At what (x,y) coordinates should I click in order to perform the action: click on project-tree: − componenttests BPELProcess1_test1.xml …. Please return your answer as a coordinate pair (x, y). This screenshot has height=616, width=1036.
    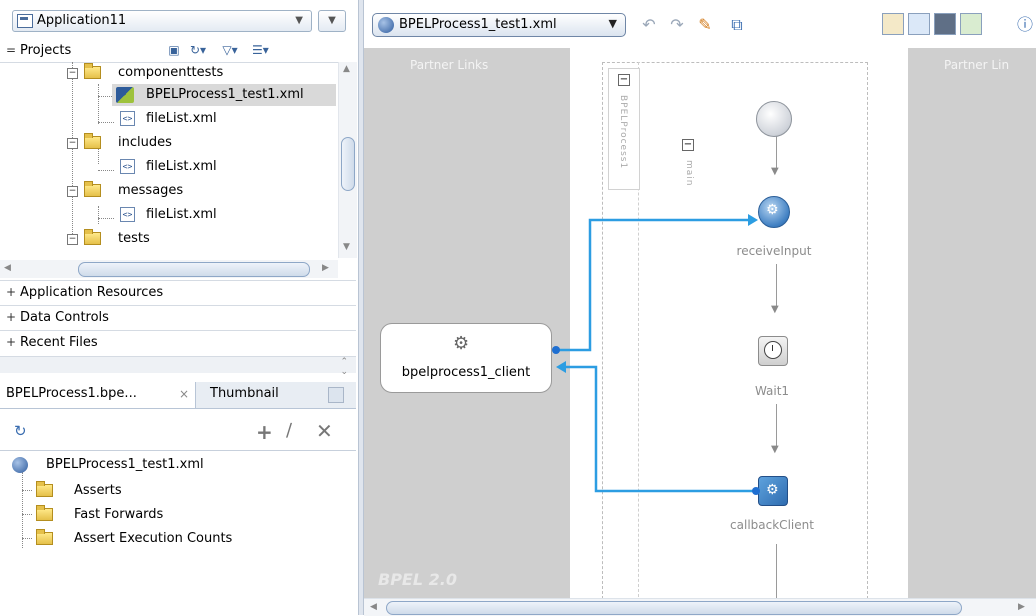
    Looking at the image, I should click on (170, 161).